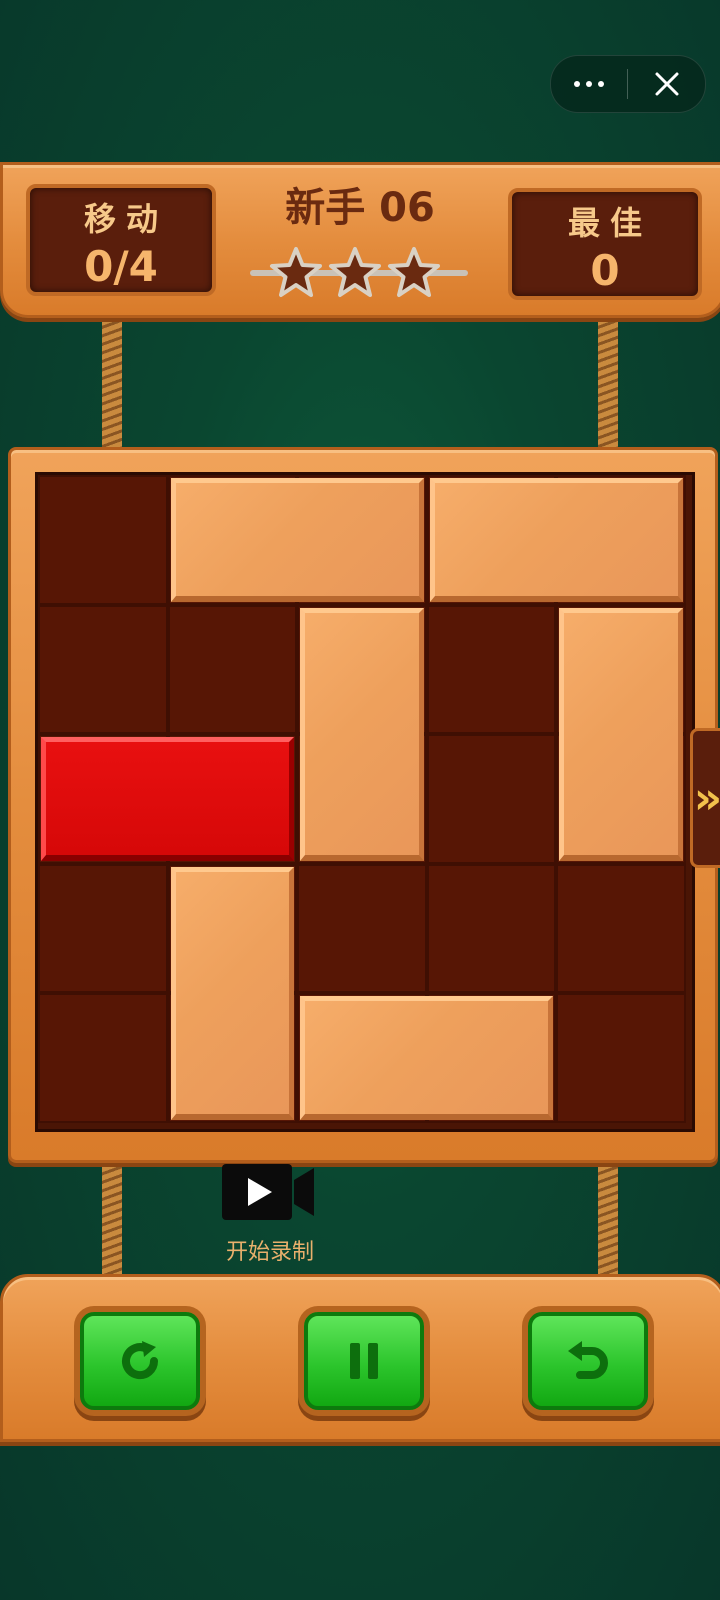 The width and height of the screenshot is (720, 1600). What do you see at coordinates (269, 1192) in the screenshot?
I see `video-camera-icon` at bounding box center [269, 1192].